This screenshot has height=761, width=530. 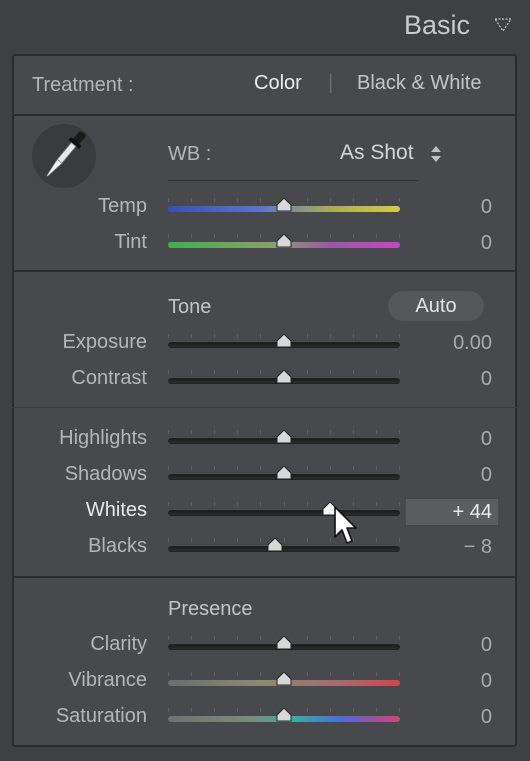 I want to click on eyedropper-icon, so click(x=64, y=156).